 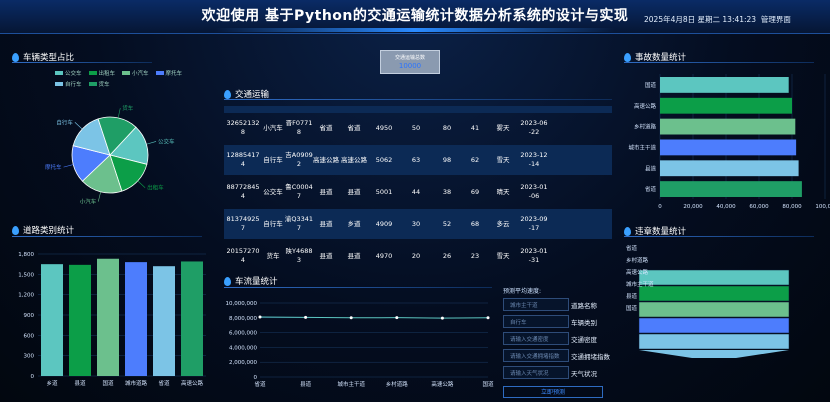 What do you see at coordinates (776, 19) in the screenshot?
I see `admin-link: 管理界面` at bounding box center [776, 19].